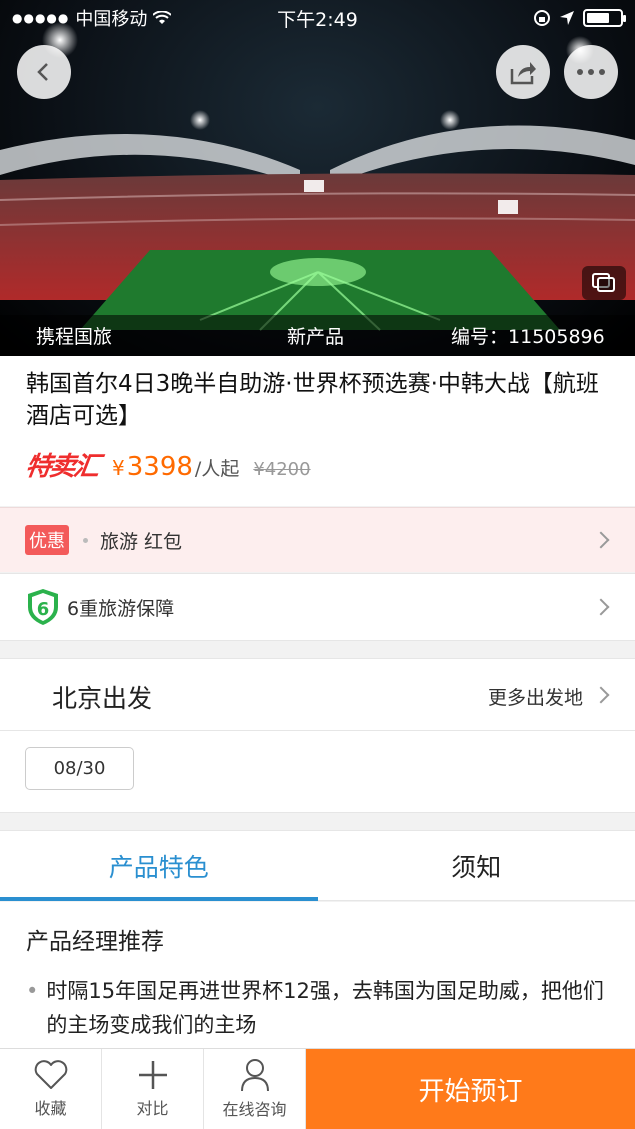 The image size is (635, 1129). Describe the element at coordinates (556, 337) in the screenshot. I see `product-id-value: 11505896` at that location.